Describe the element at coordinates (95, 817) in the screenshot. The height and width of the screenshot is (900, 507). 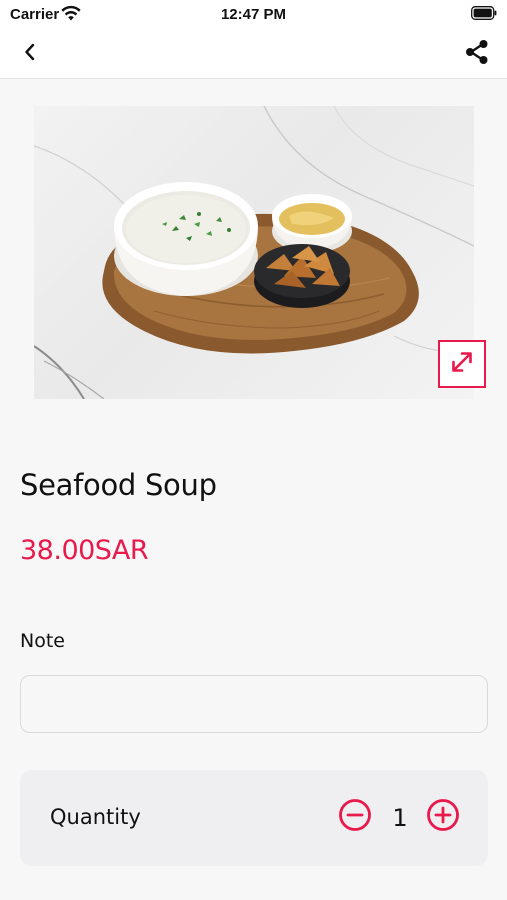
I see `quantity-label: Quantity` at that location.